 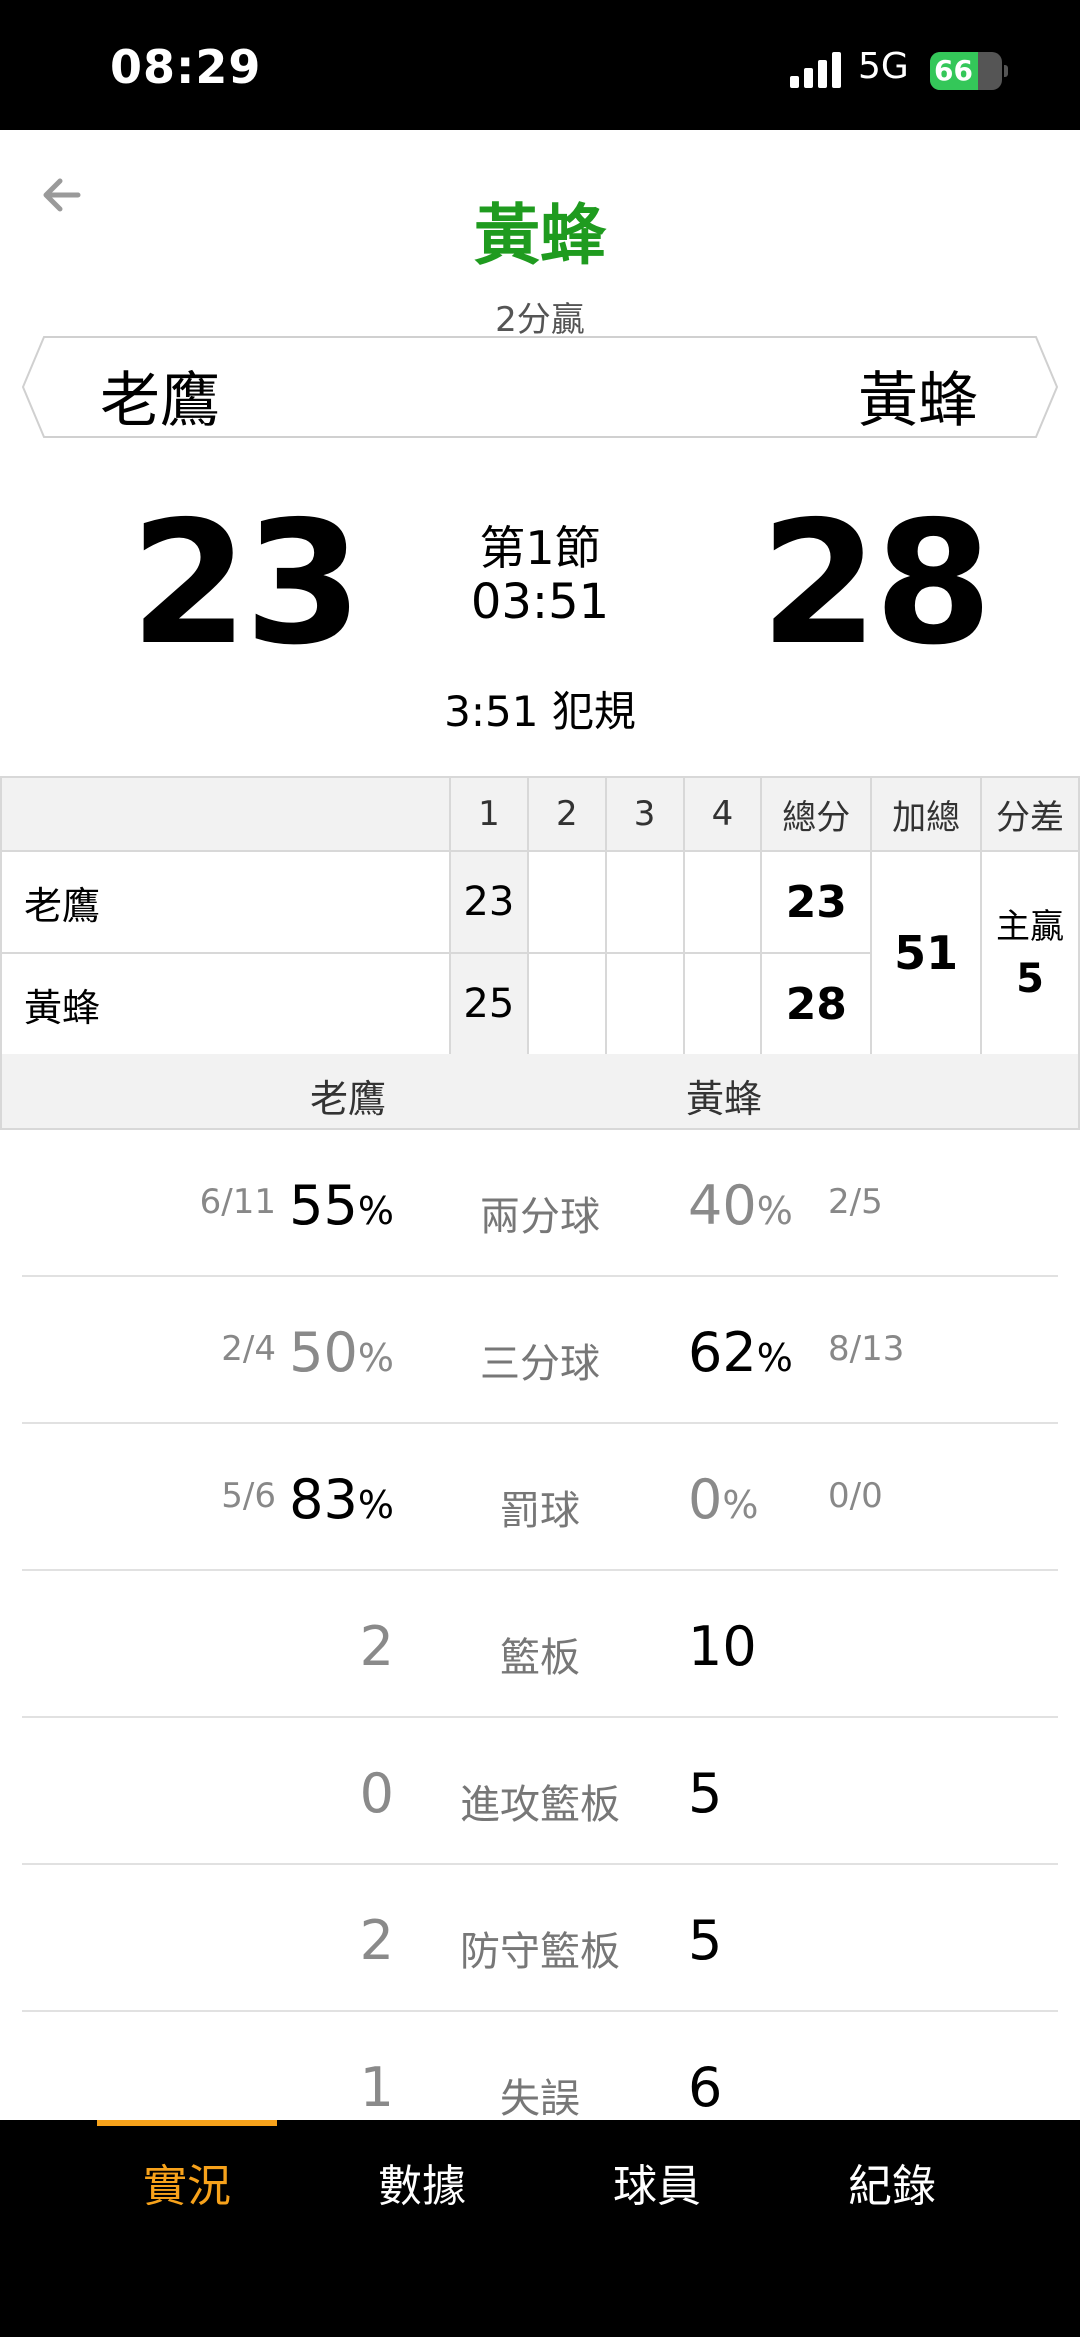 What do you see at coordinates (488, 814) in the screenshot?
I see `header-q1: 1` at bounding box center [488, 814].